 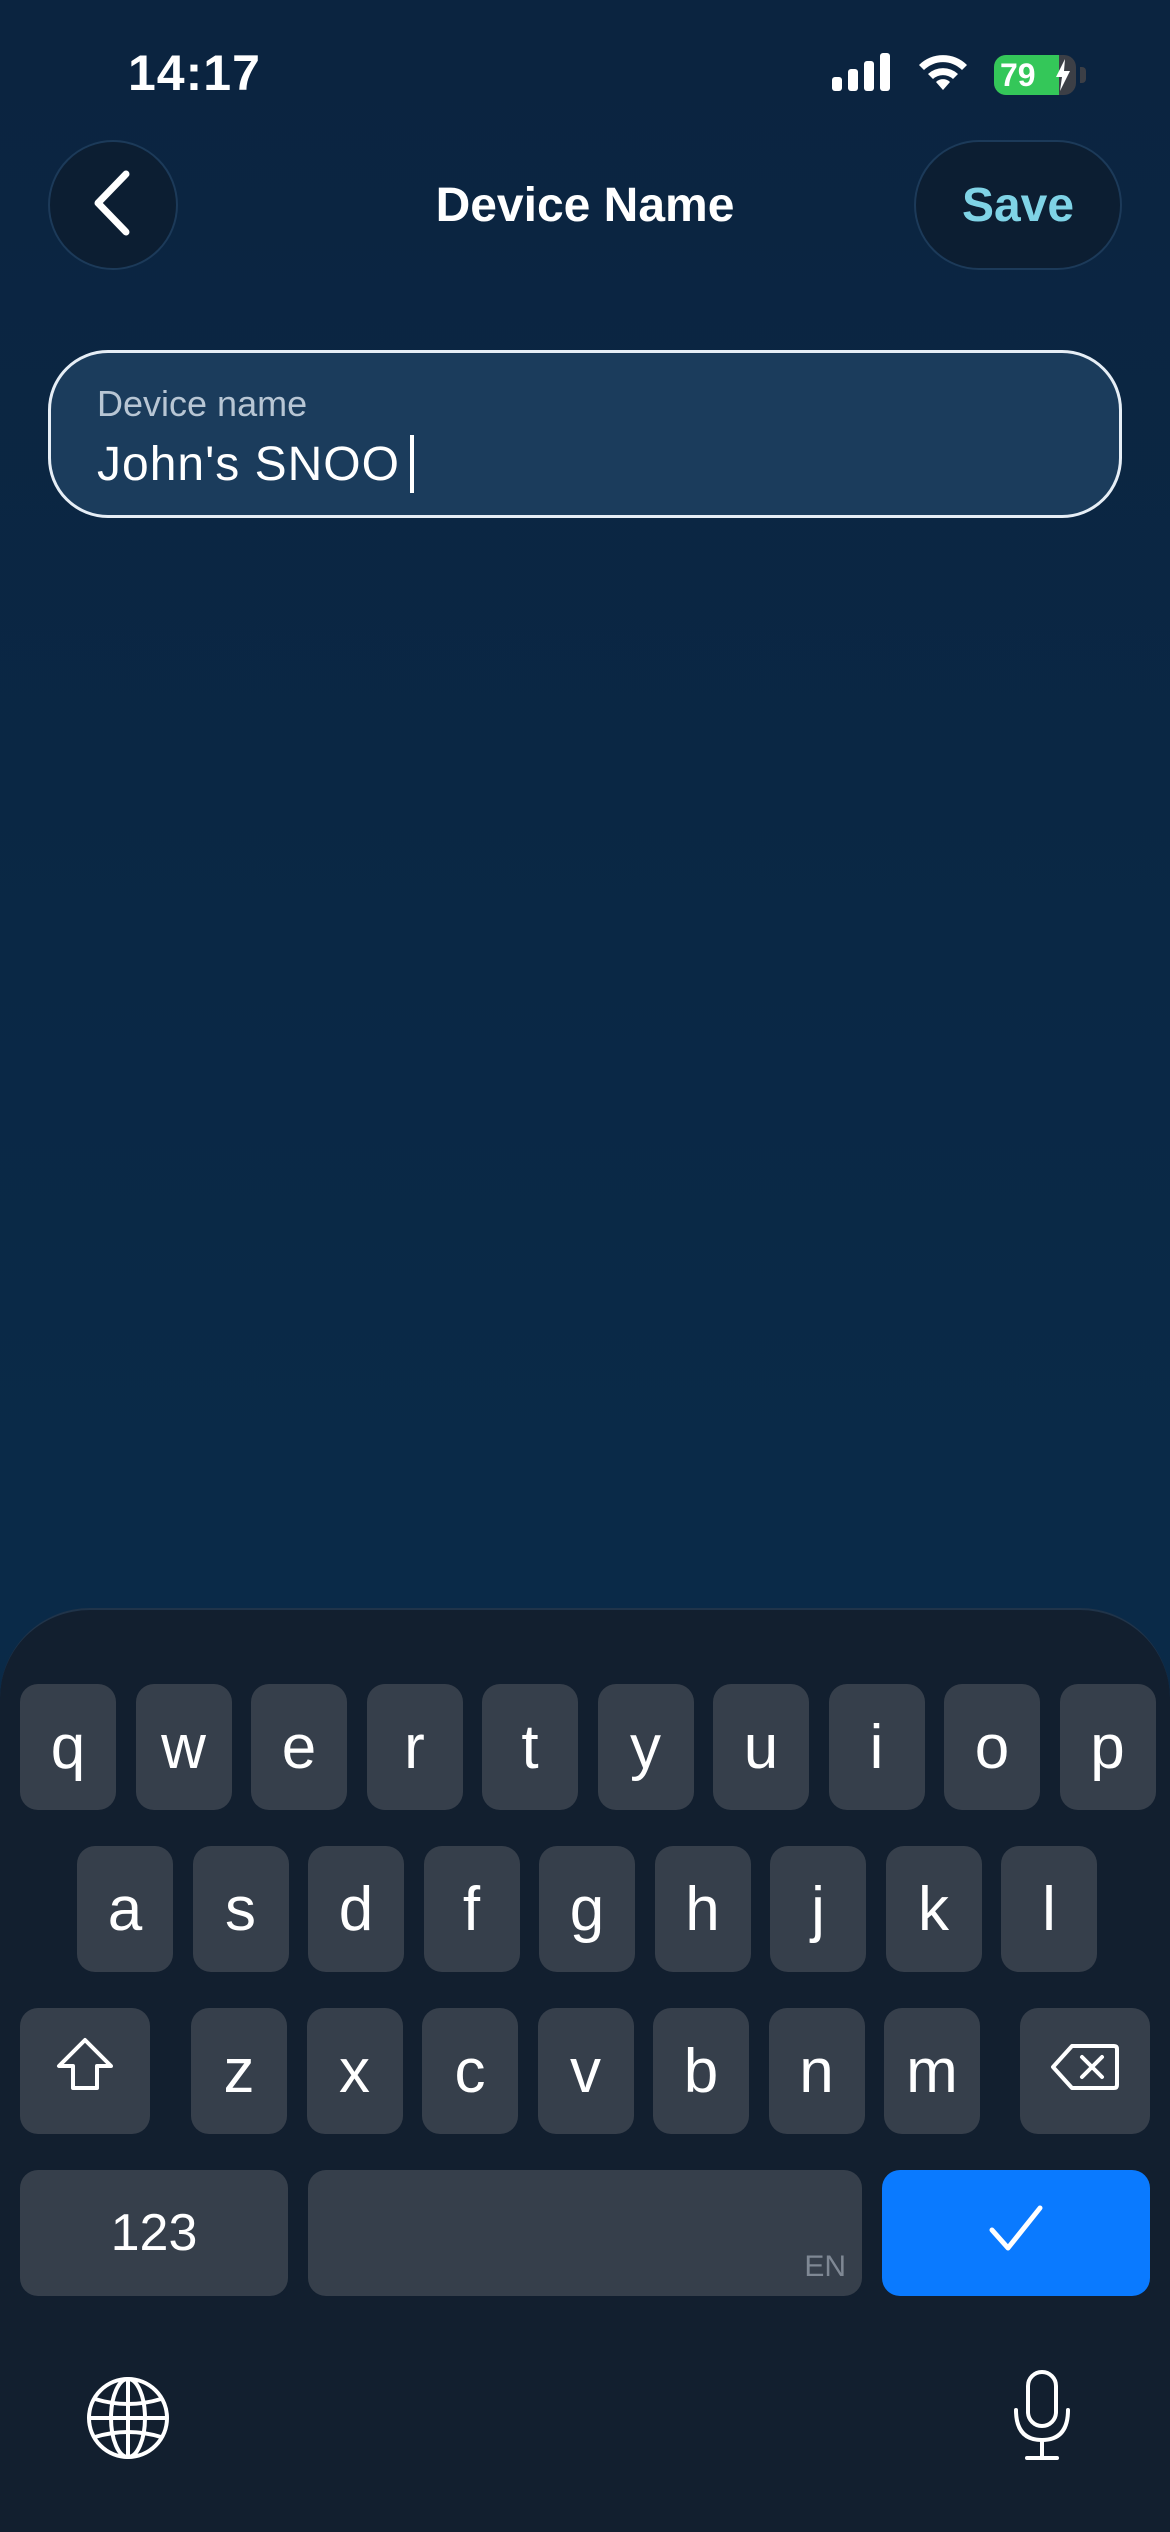 I want to click on key-h: h, so click(x=702, y=1909).